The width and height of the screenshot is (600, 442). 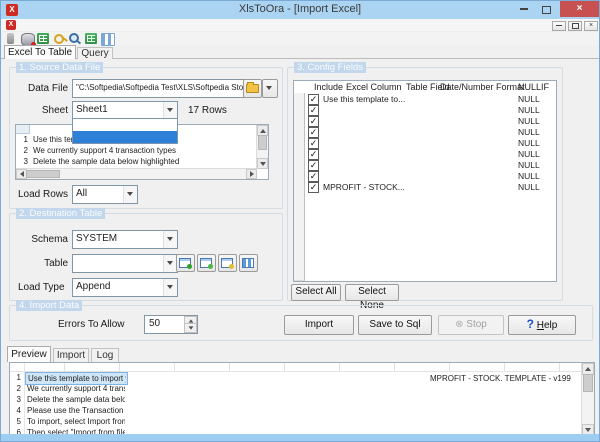 I want to click on menubar: X ×, so click(x=300, y=25).